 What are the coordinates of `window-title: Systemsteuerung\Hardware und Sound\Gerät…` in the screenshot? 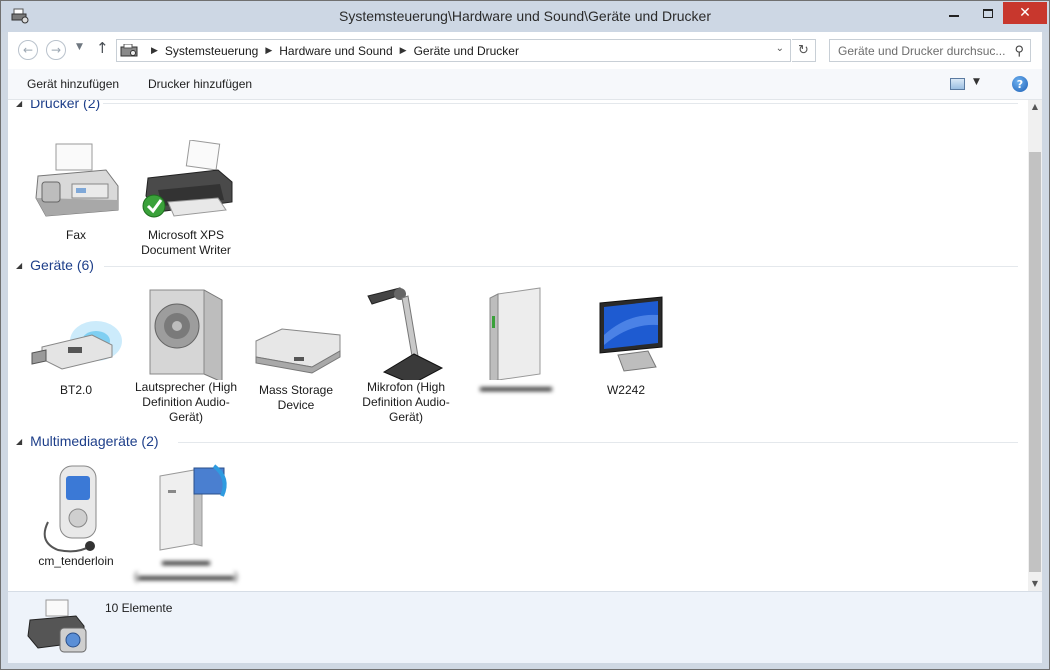 It's located at (525, 16).